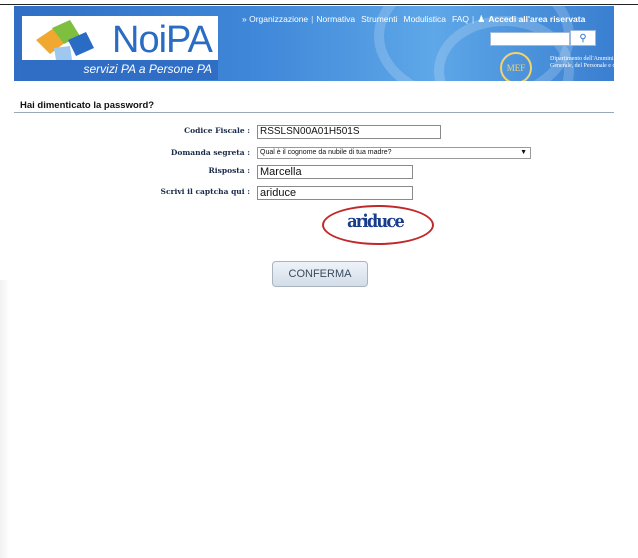  I want to click on captcha-highlight-circle, so click(378, 225).